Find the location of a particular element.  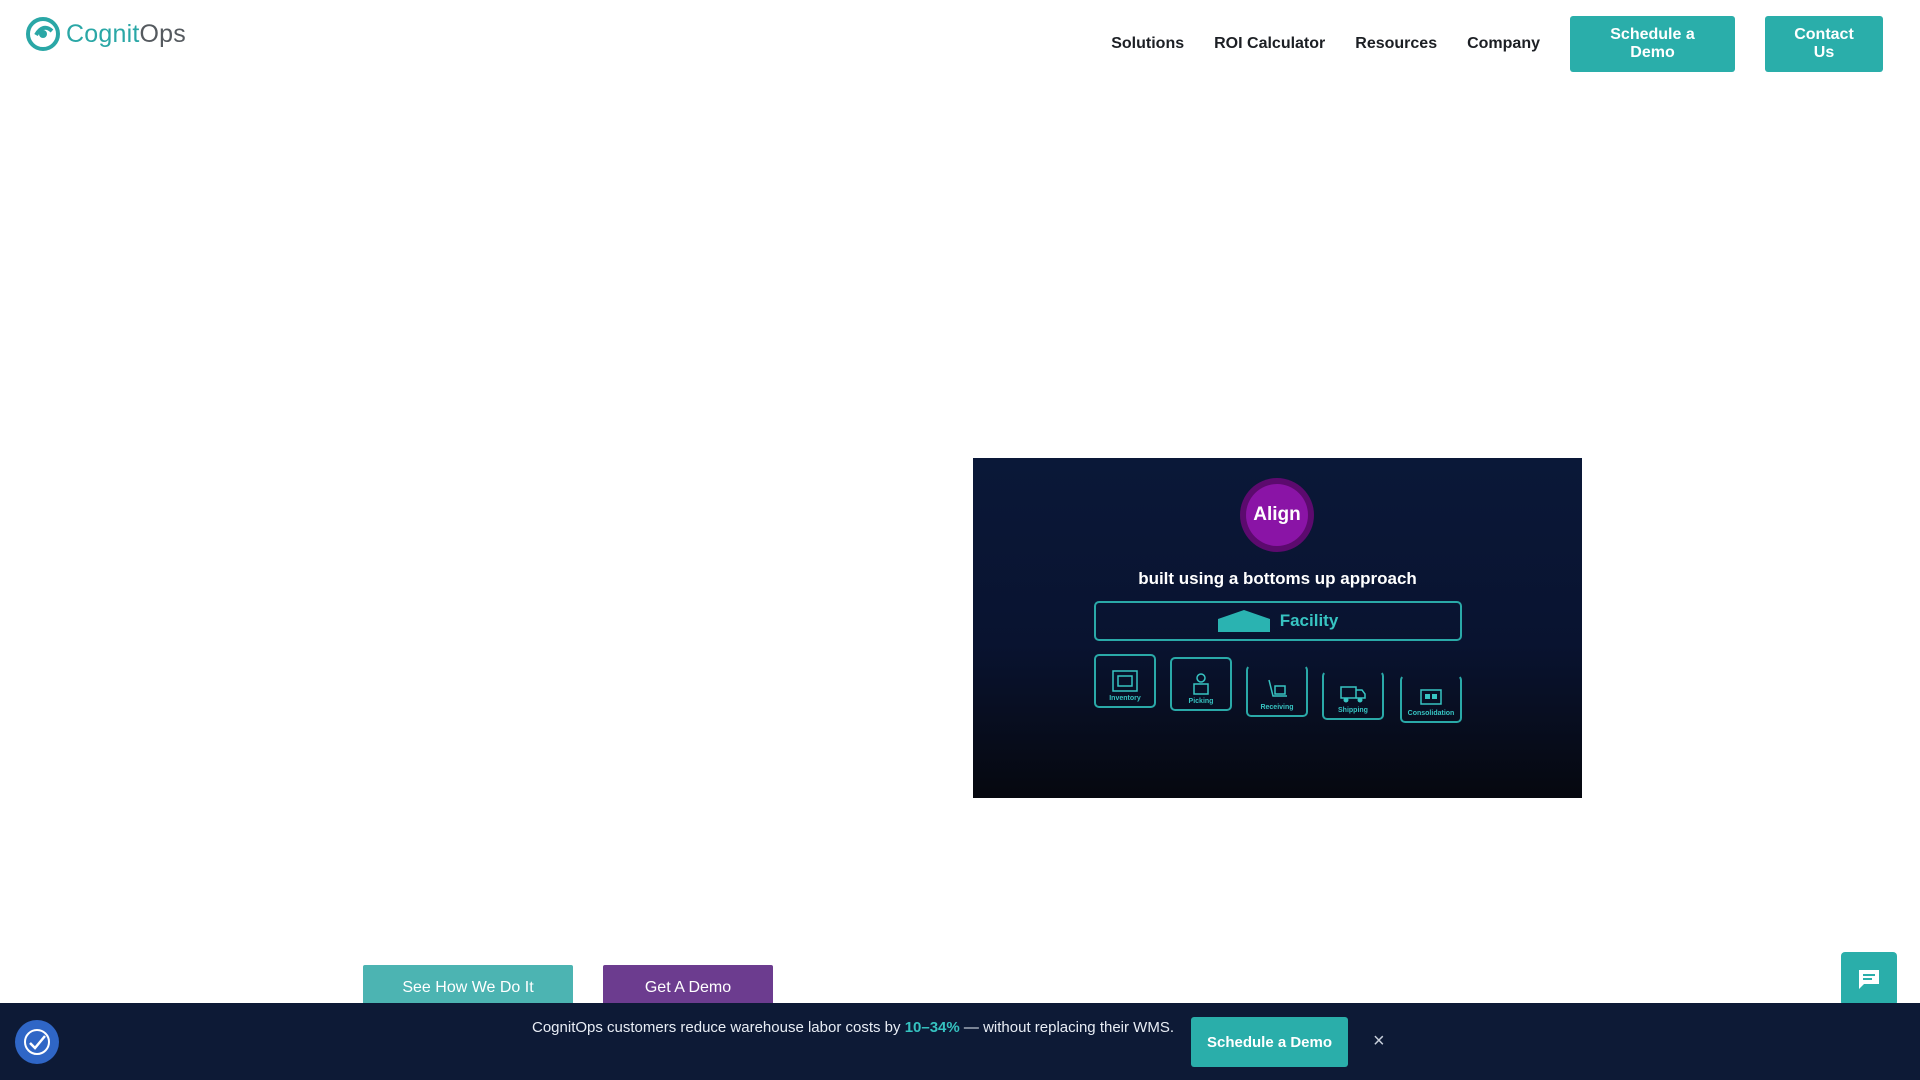

module-picking: Picking is located at coordinates (1201, 684).